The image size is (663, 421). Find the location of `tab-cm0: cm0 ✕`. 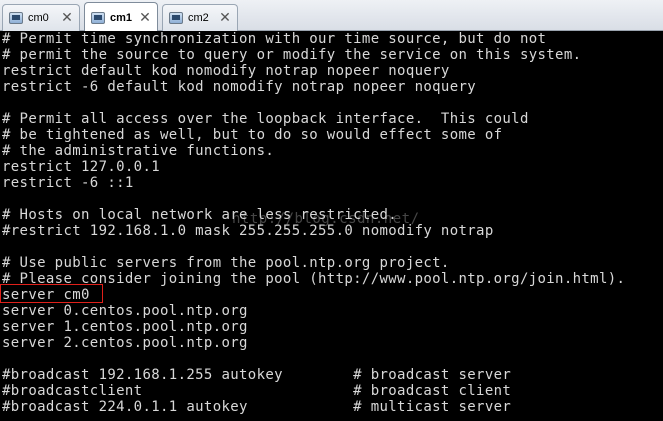

tab-cm0: cm0 ✕ is located at coordinates (41, 17).